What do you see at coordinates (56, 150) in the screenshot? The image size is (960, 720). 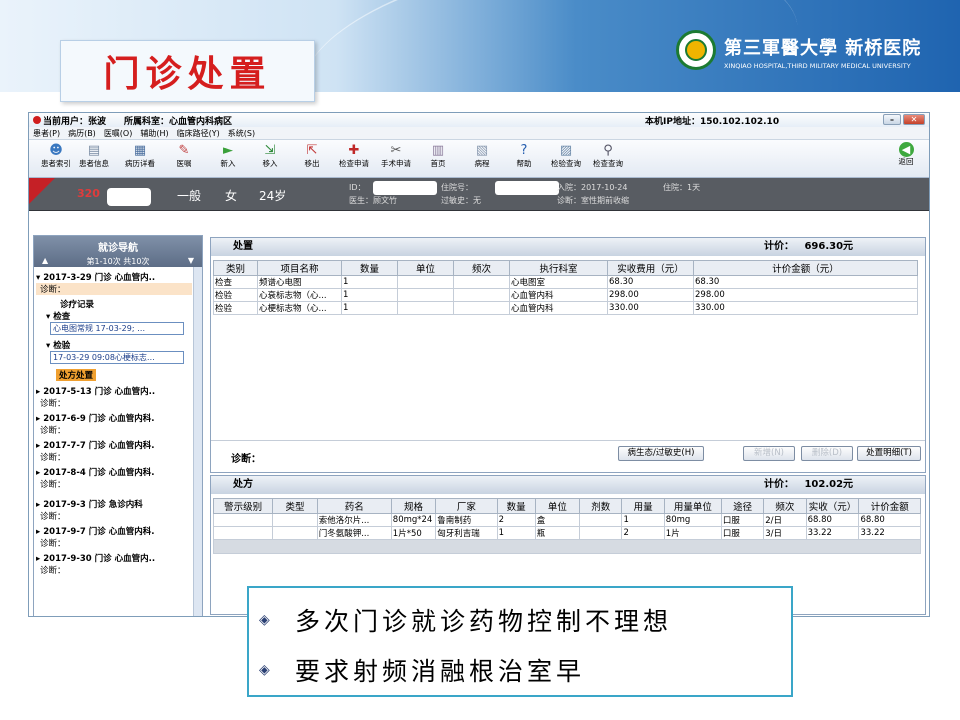 I see `people-icon: ☻` at bounding box center [56, 150].